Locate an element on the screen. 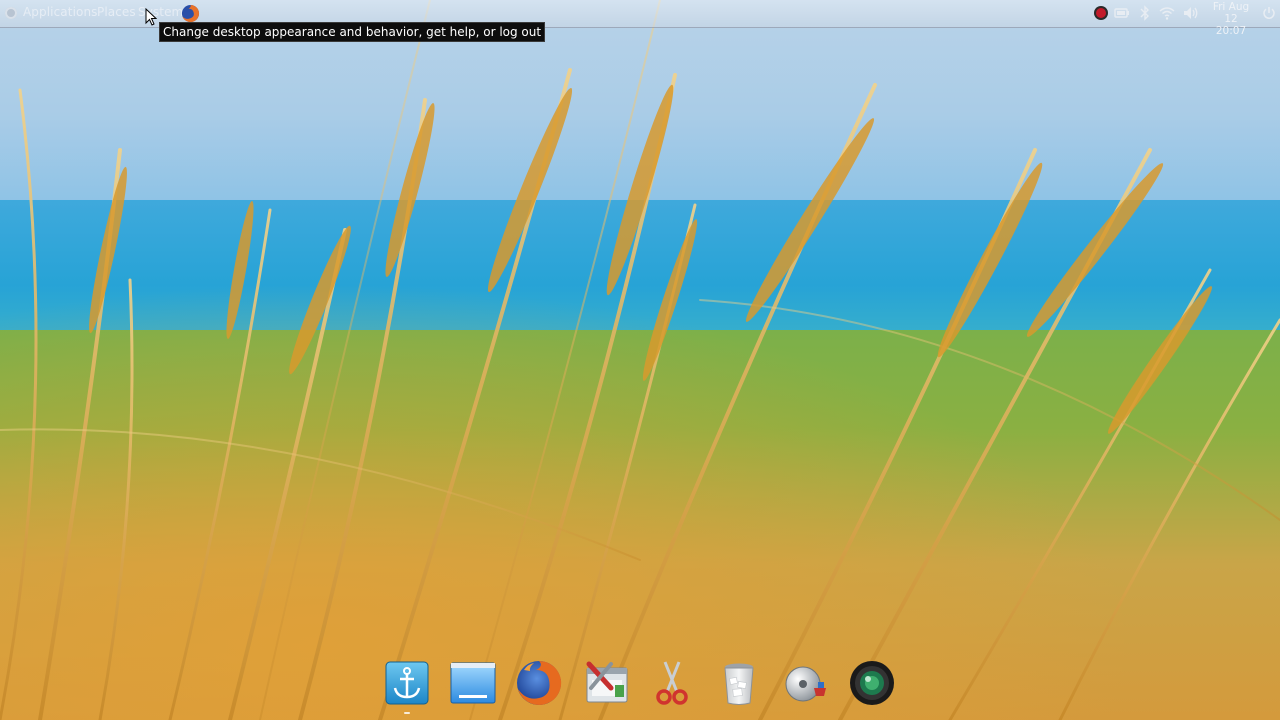  dock-item-trash is located at coordinates (739, 685).